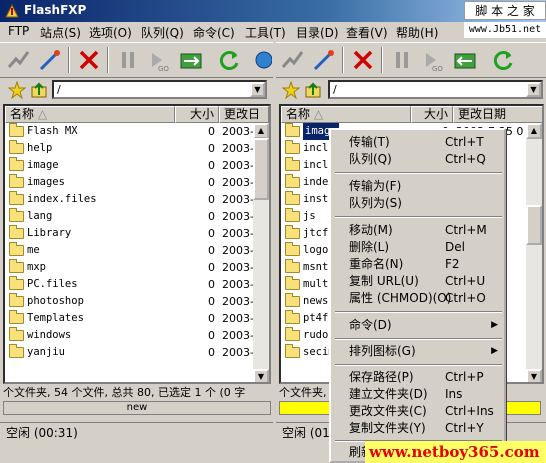 The height and width of the screenshot is (463, 546). I want to click on file-name: mxp, so click(36, 267).